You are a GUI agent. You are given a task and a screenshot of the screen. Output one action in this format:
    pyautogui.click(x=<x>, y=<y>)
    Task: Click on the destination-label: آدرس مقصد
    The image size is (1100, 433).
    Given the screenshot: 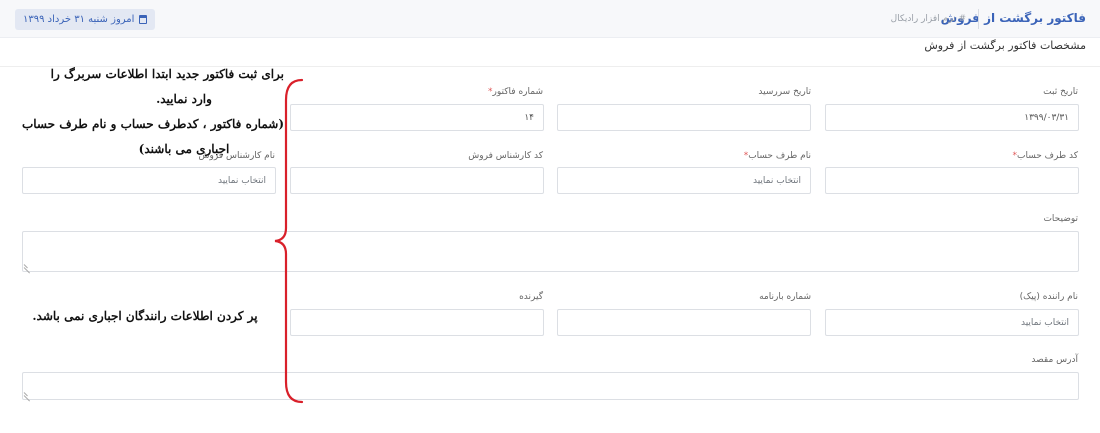 What is the action you would take?
    pyautogui.click(x=1054, y=360)
    